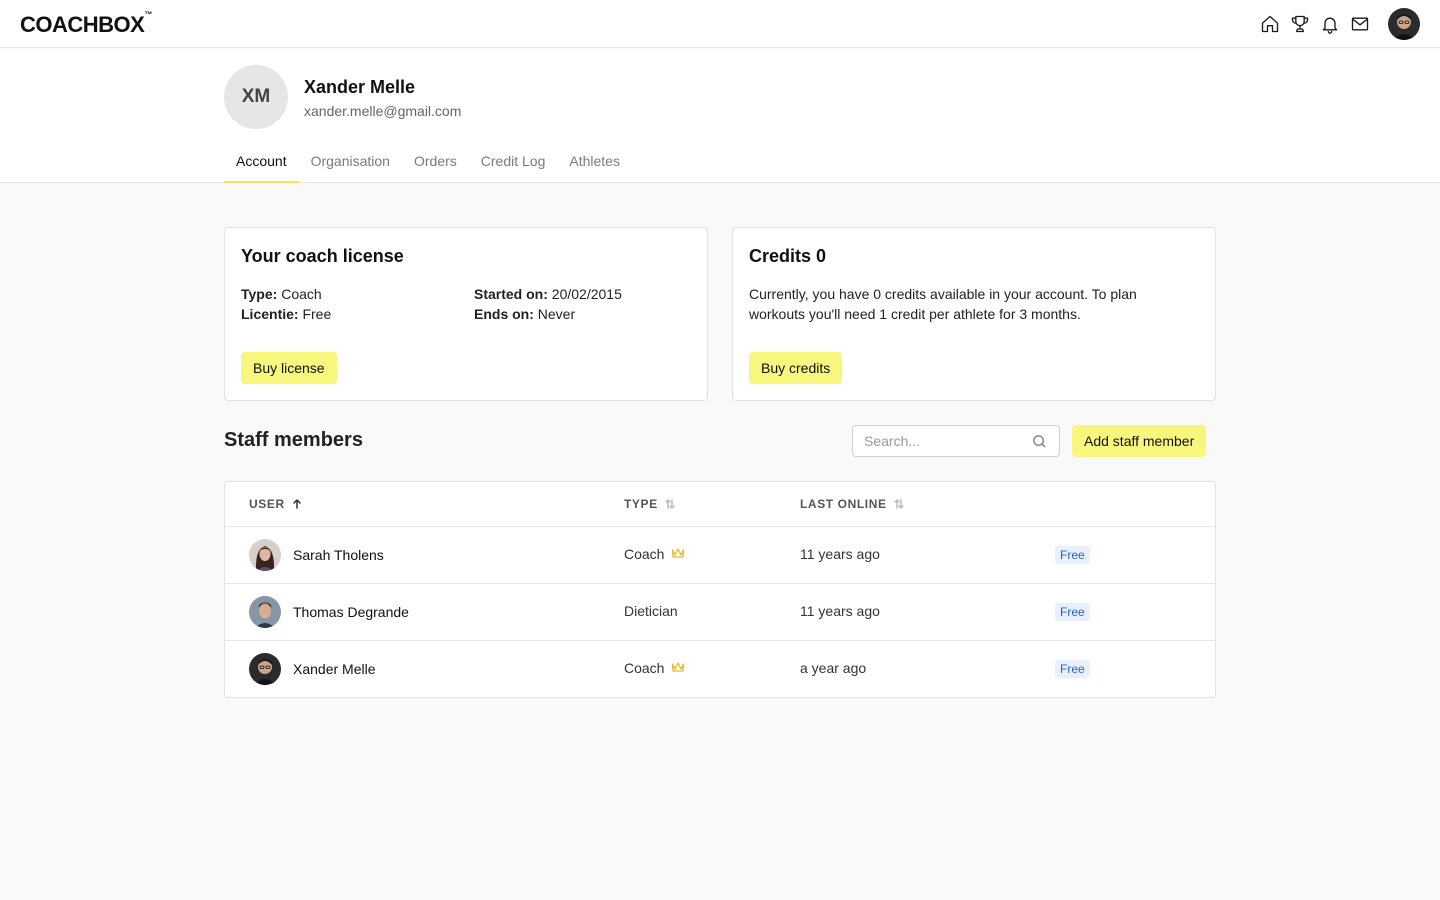 The width and height of the screenshot is (1440, 900). What do you see at coordinates (586, 294) in the screenshot?
I see `license-started-value: 20/02/2015` at bounding box center [586, 294].